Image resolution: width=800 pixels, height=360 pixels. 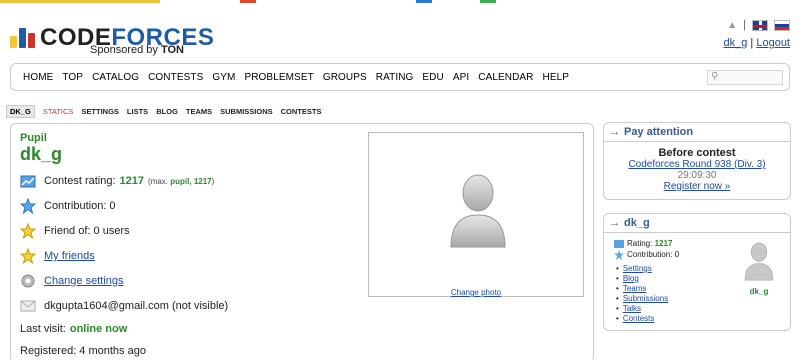 What do you see at coordinates (28, 306) in the screenshot?
I see `envelope-icon` at bounding box center [28, 306].